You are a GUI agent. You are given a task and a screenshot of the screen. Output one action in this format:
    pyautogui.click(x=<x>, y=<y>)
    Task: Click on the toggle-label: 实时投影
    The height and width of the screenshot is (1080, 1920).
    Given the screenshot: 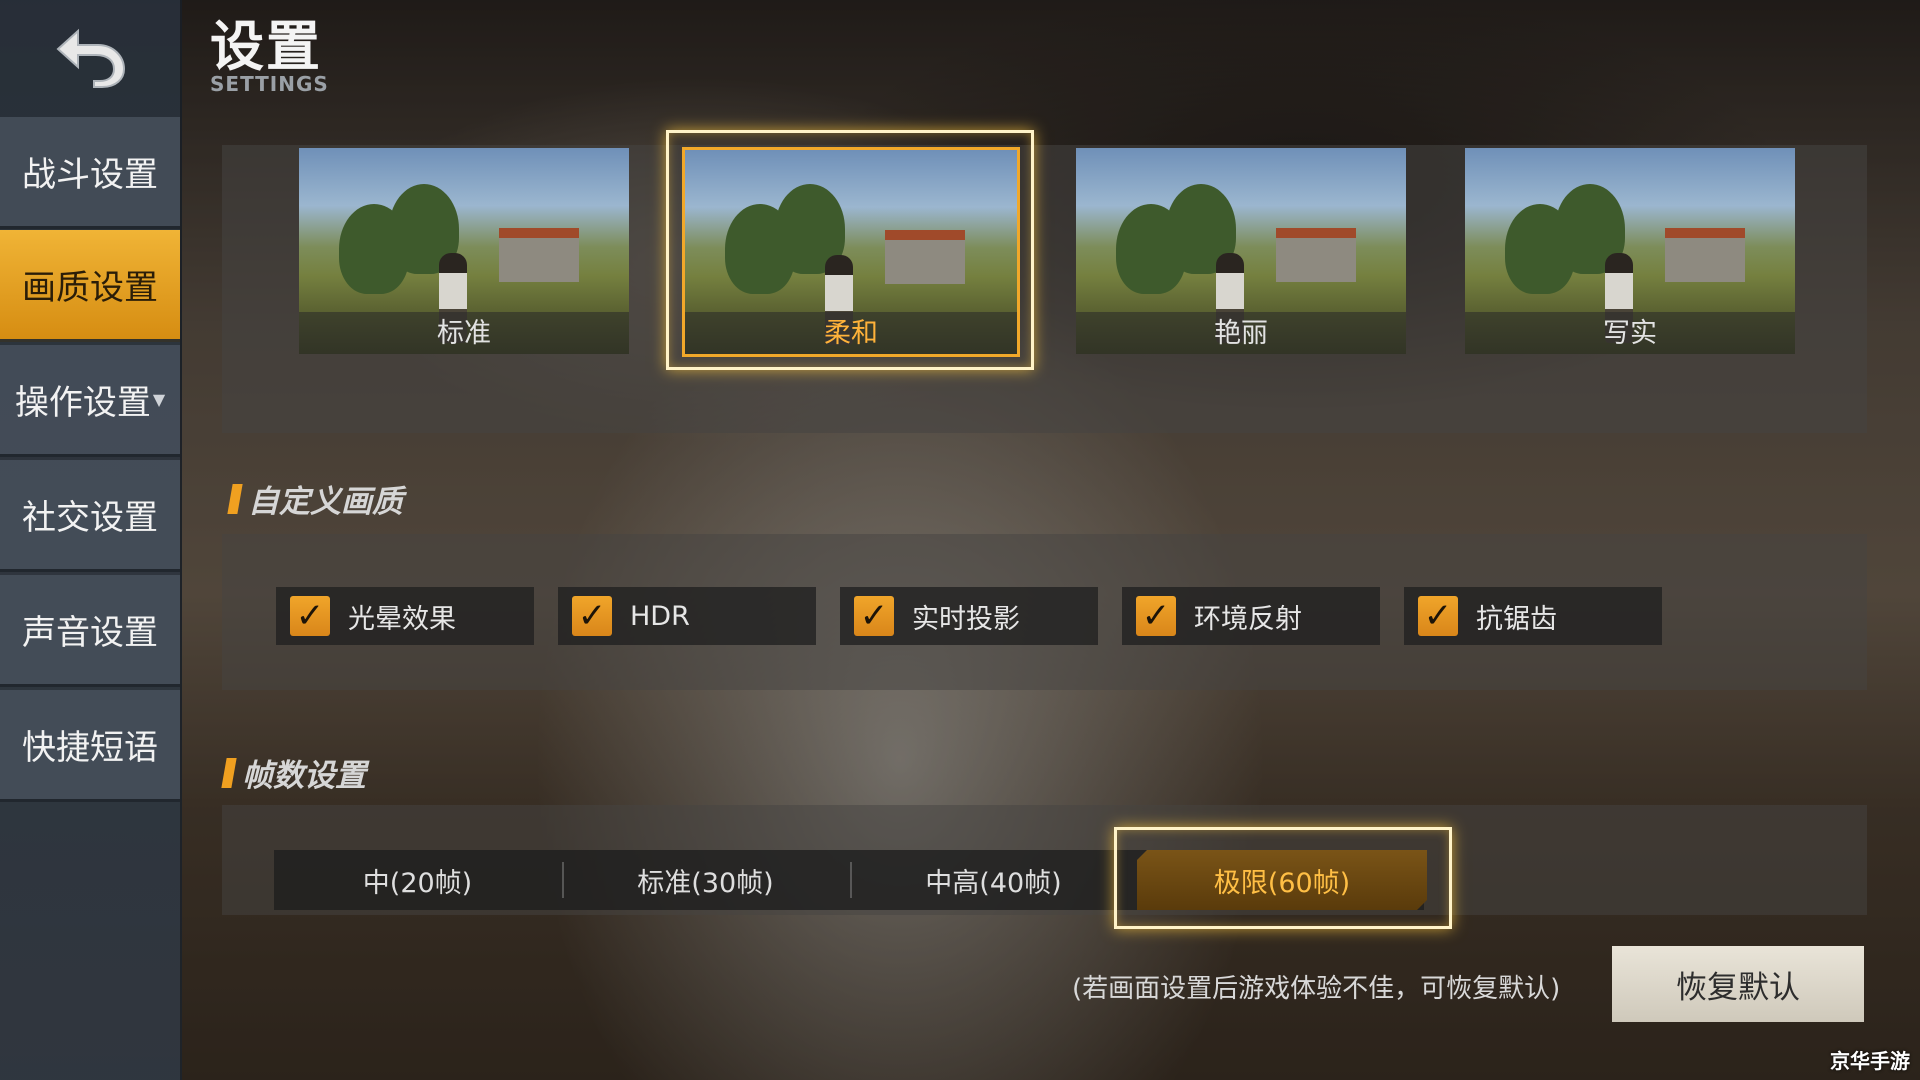 What is the action you would take?
    pyautogui.click(x=966, y=619)
    